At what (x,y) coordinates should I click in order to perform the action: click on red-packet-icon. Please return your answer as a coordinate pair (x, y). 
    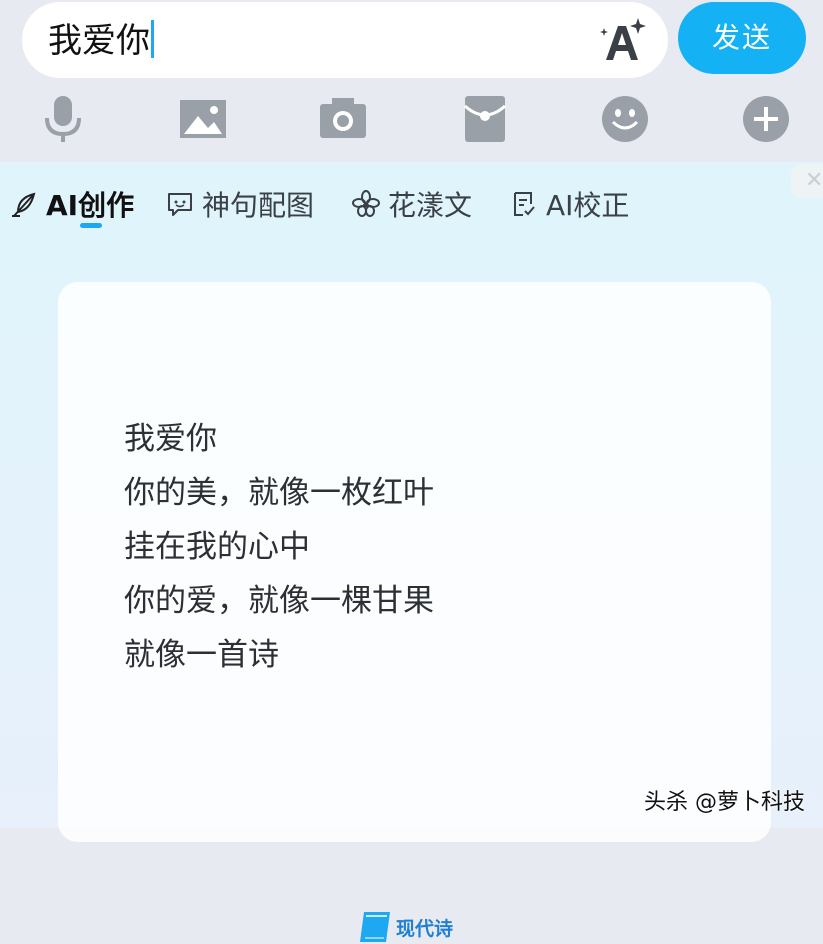
    Looking at the image, I should click on (485, 119).